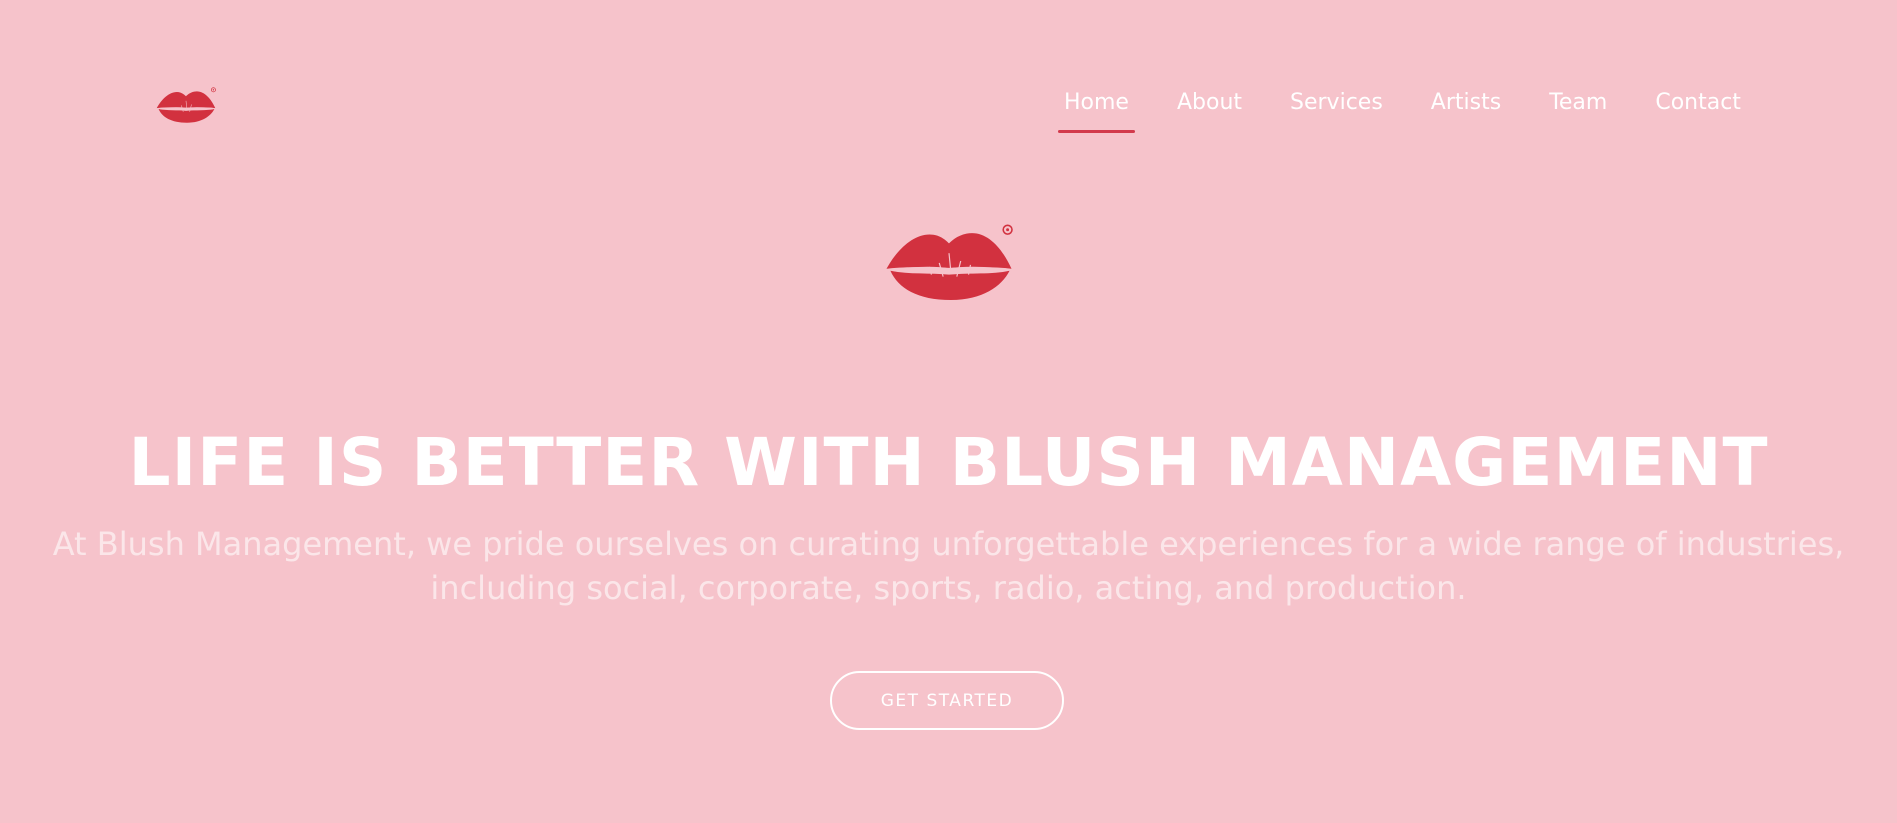 The height and width of the screenshot is (823, 1897). Describe the element at coordinates (1402, 109) in the screenshot. I see `main-nav: Home About Services Artists Team Contact` at that location.